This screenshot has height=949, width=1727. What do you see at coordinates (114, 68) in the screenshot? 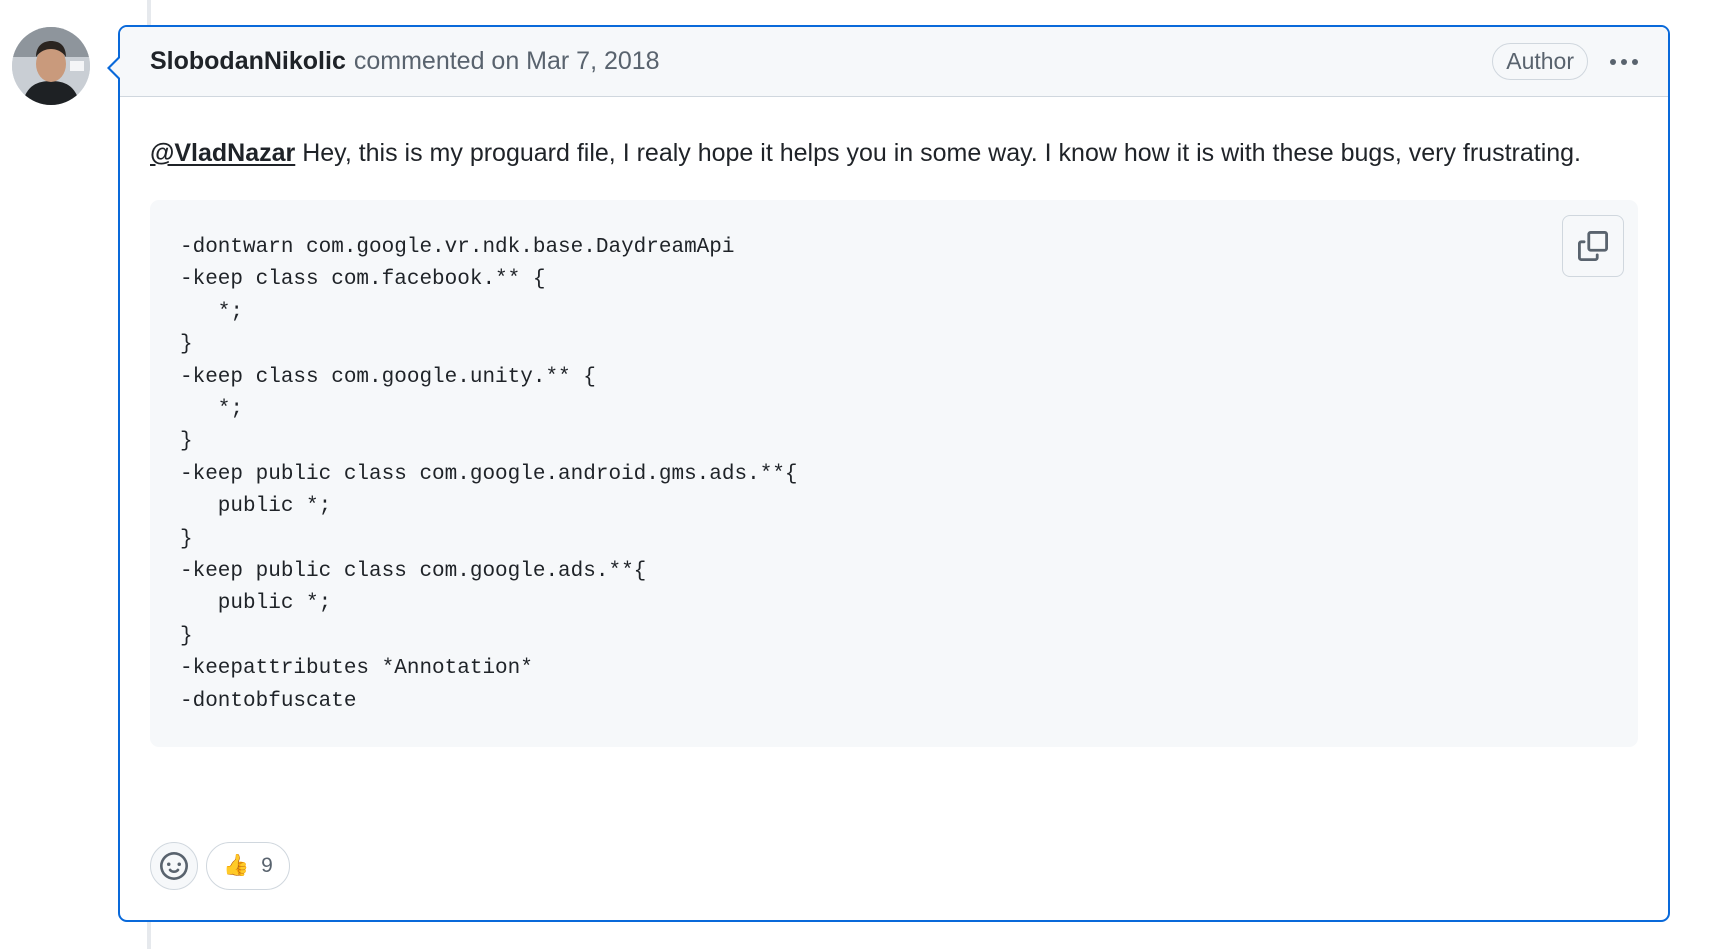
I see `comment-caret` at bounding box center [114, 68].